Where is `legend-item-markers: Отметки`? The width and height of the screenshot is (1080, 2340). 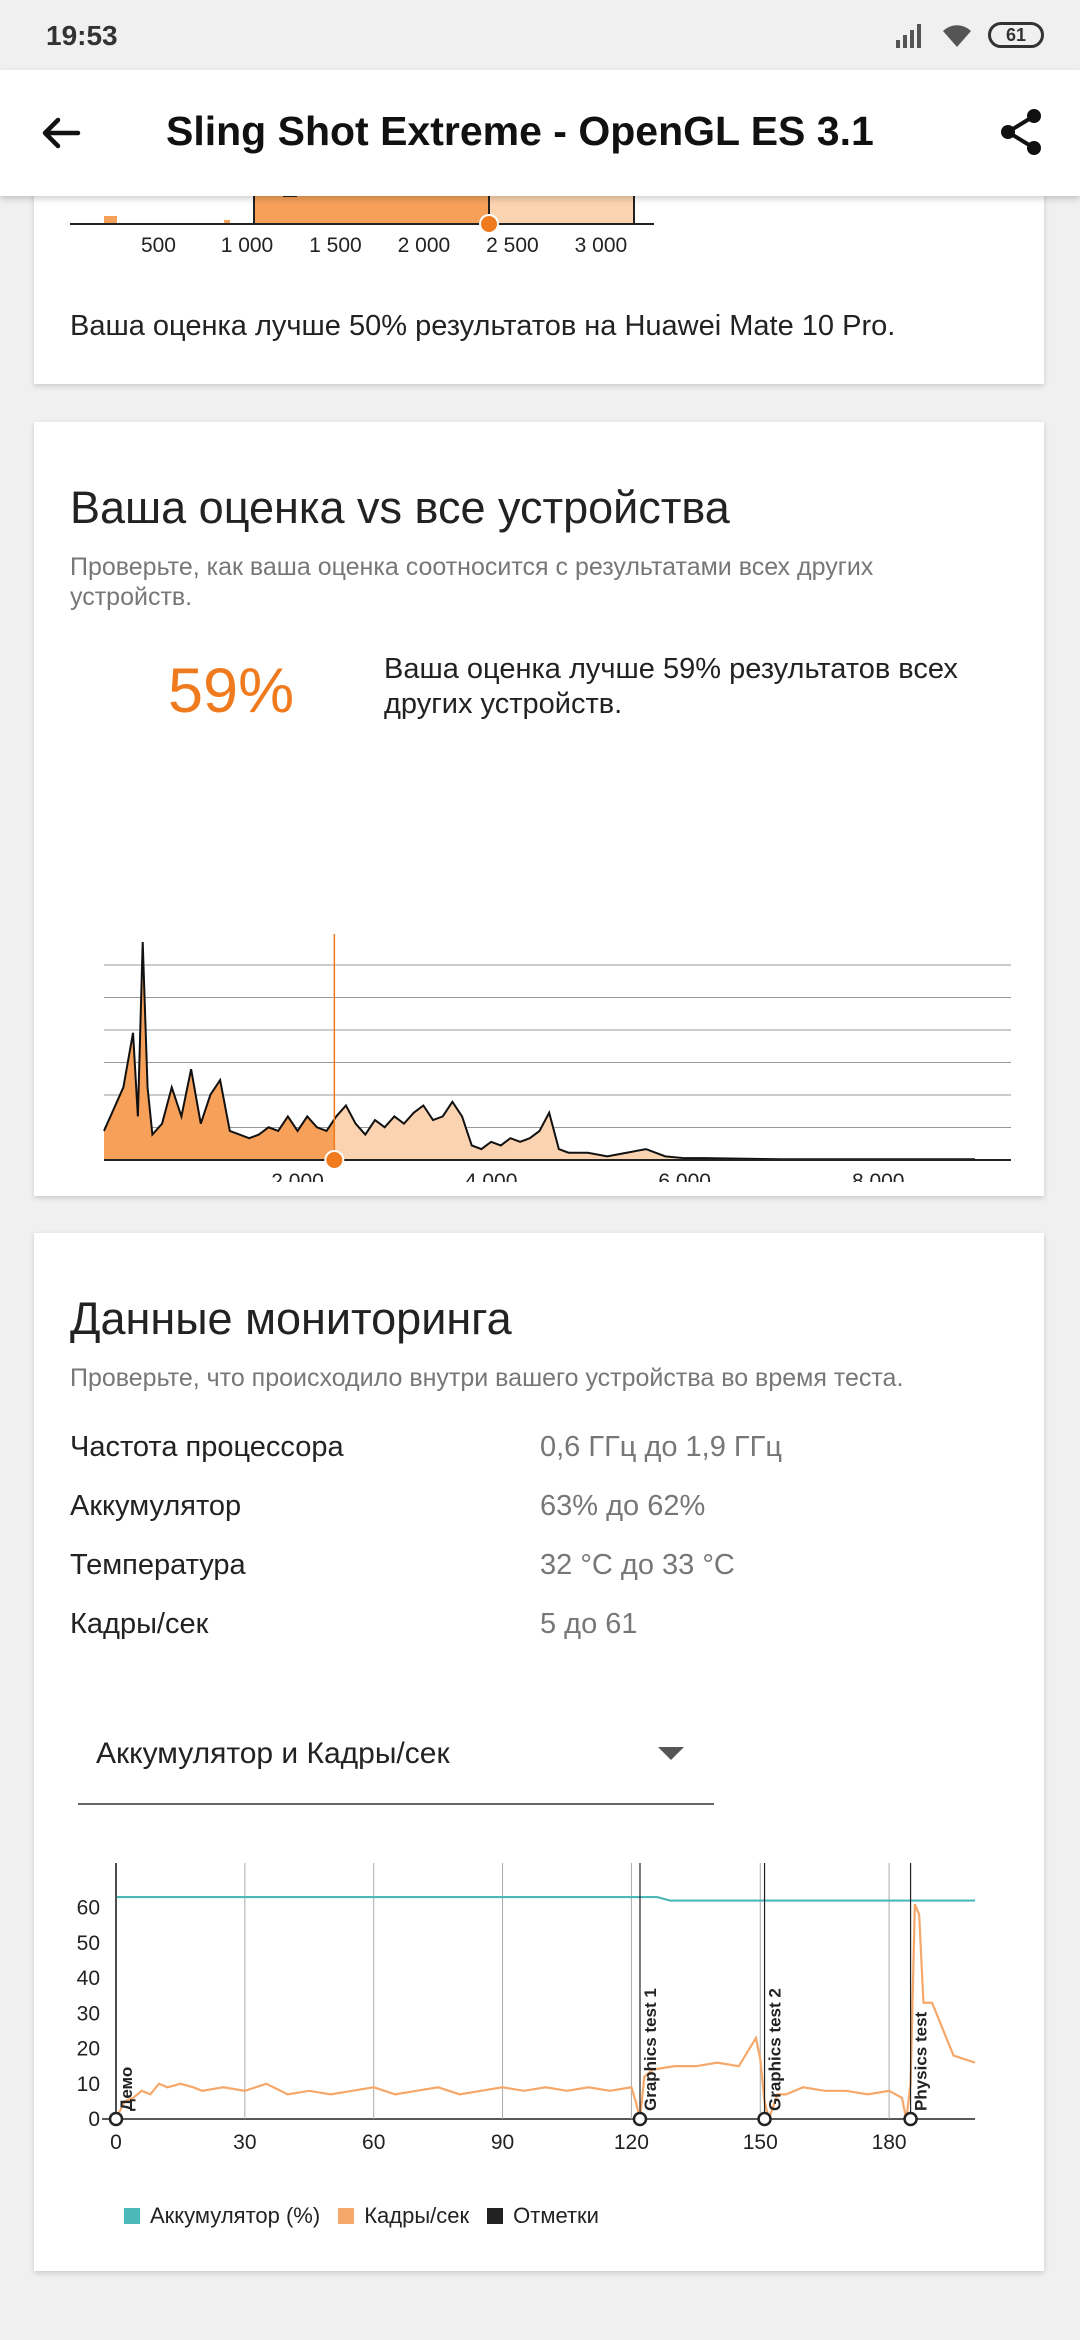 legend-item-markers: Отметки is located at coordinates (543, 2216).